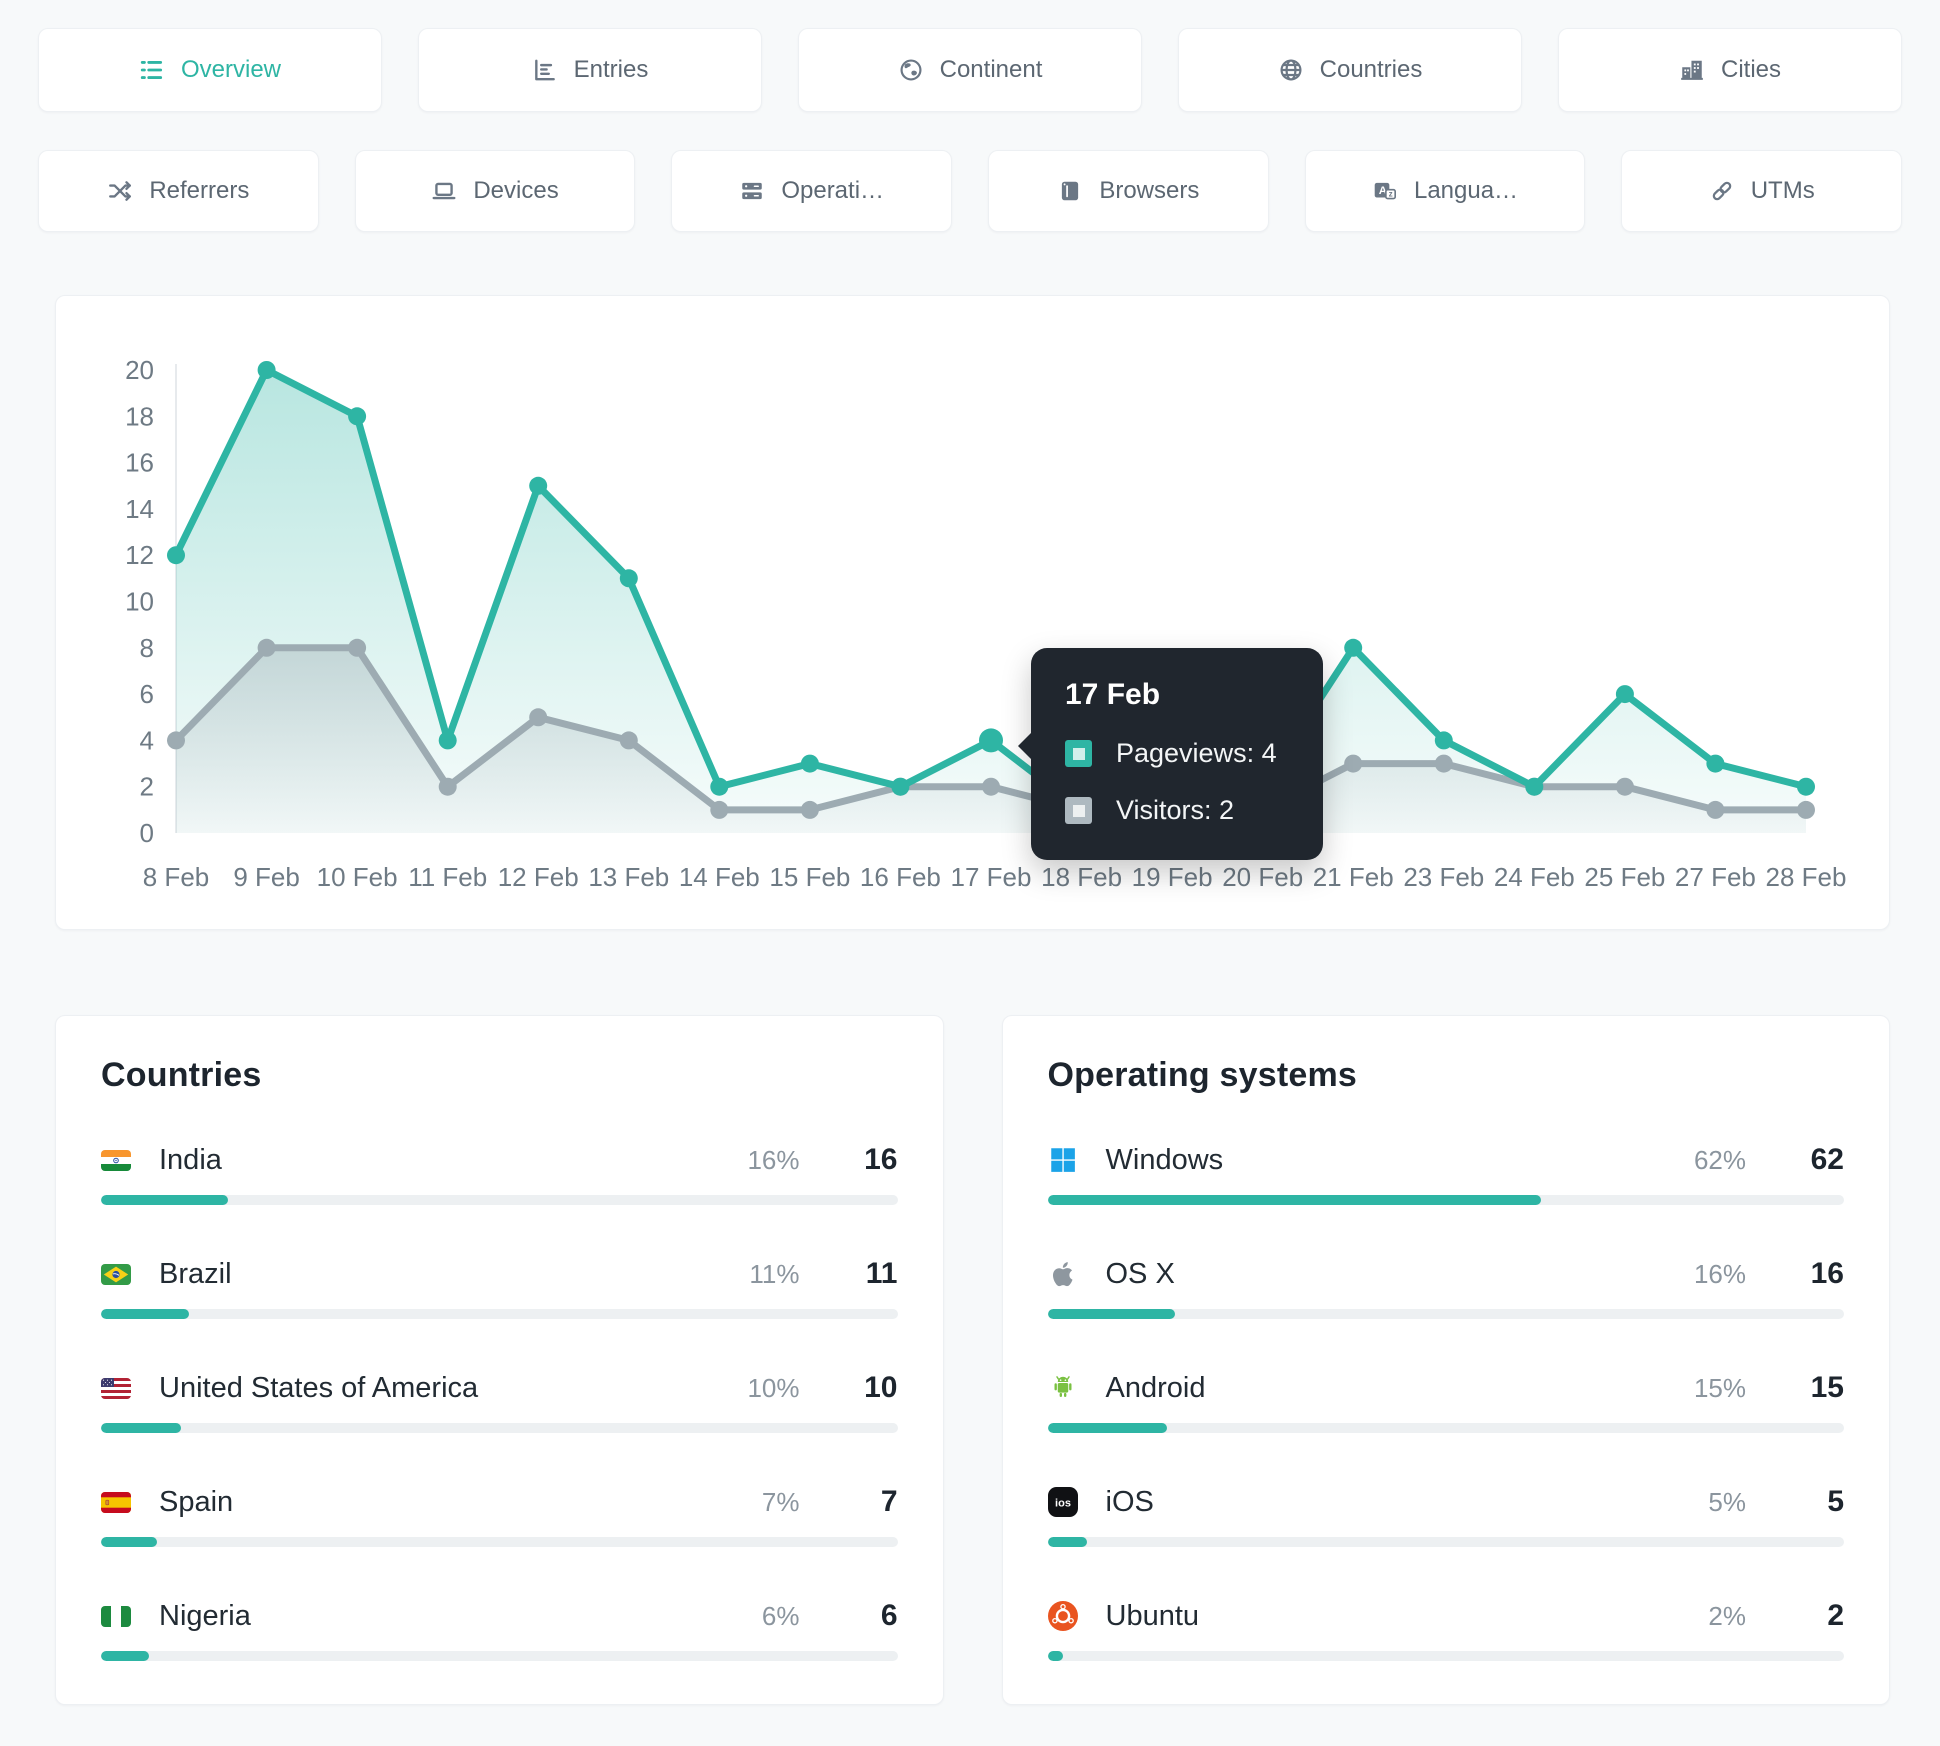 This screenshot has width=1940, height=1746. I want to click on y-tick-label: 2, so click(147, 787).